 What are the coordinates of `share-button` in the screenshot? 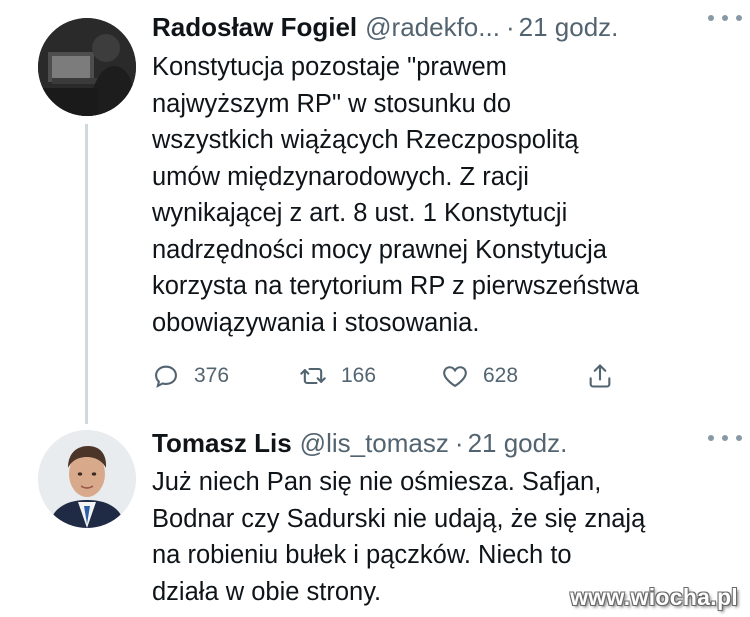 It's located at (600, 376).